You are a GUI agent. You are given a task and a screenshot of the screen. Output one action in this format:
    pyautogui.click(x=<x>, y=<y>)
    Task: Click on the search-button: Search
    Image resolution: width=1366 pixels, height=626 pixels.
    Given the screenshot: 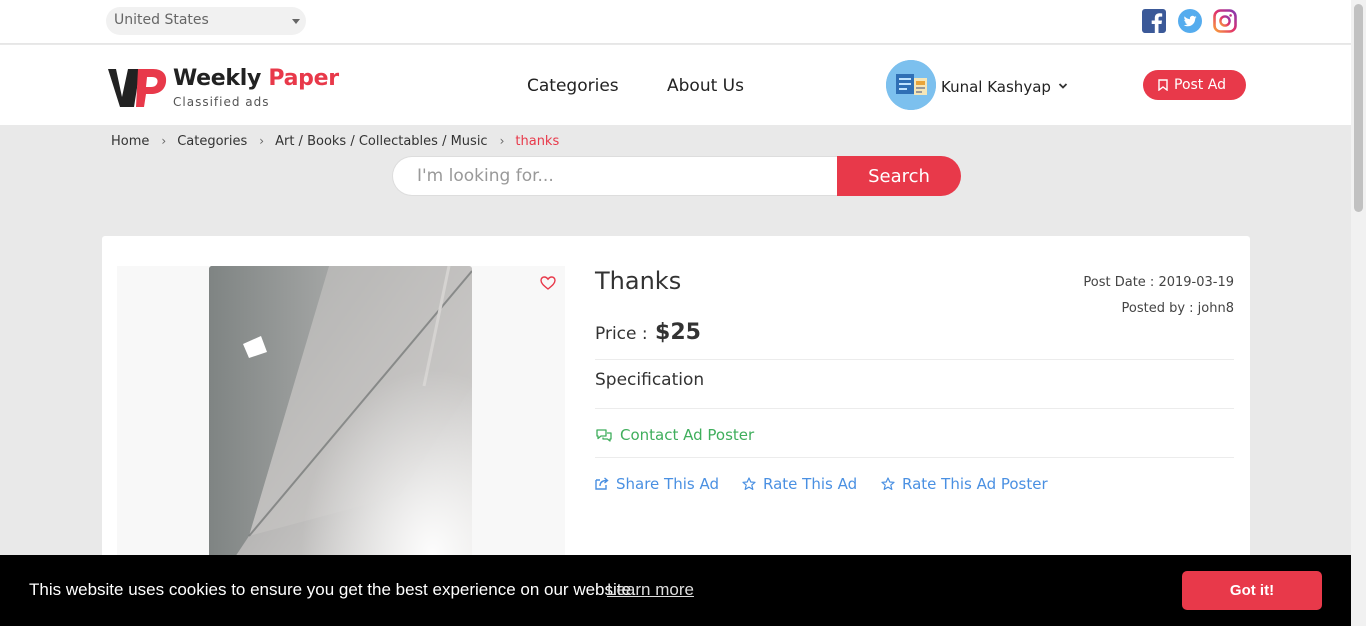 What is the action you would take?
    pyautogui.click(x=899, y=176)
    